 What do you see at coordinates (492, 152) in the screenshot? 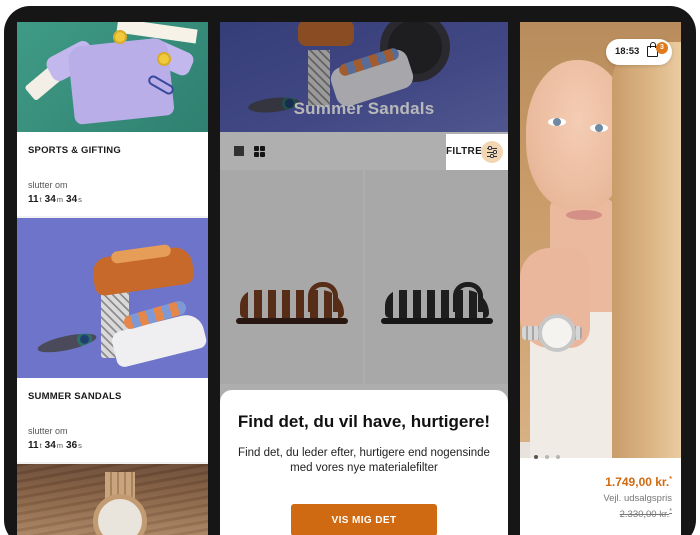
I see `sliders-icon` at bounding box center [492, 152].